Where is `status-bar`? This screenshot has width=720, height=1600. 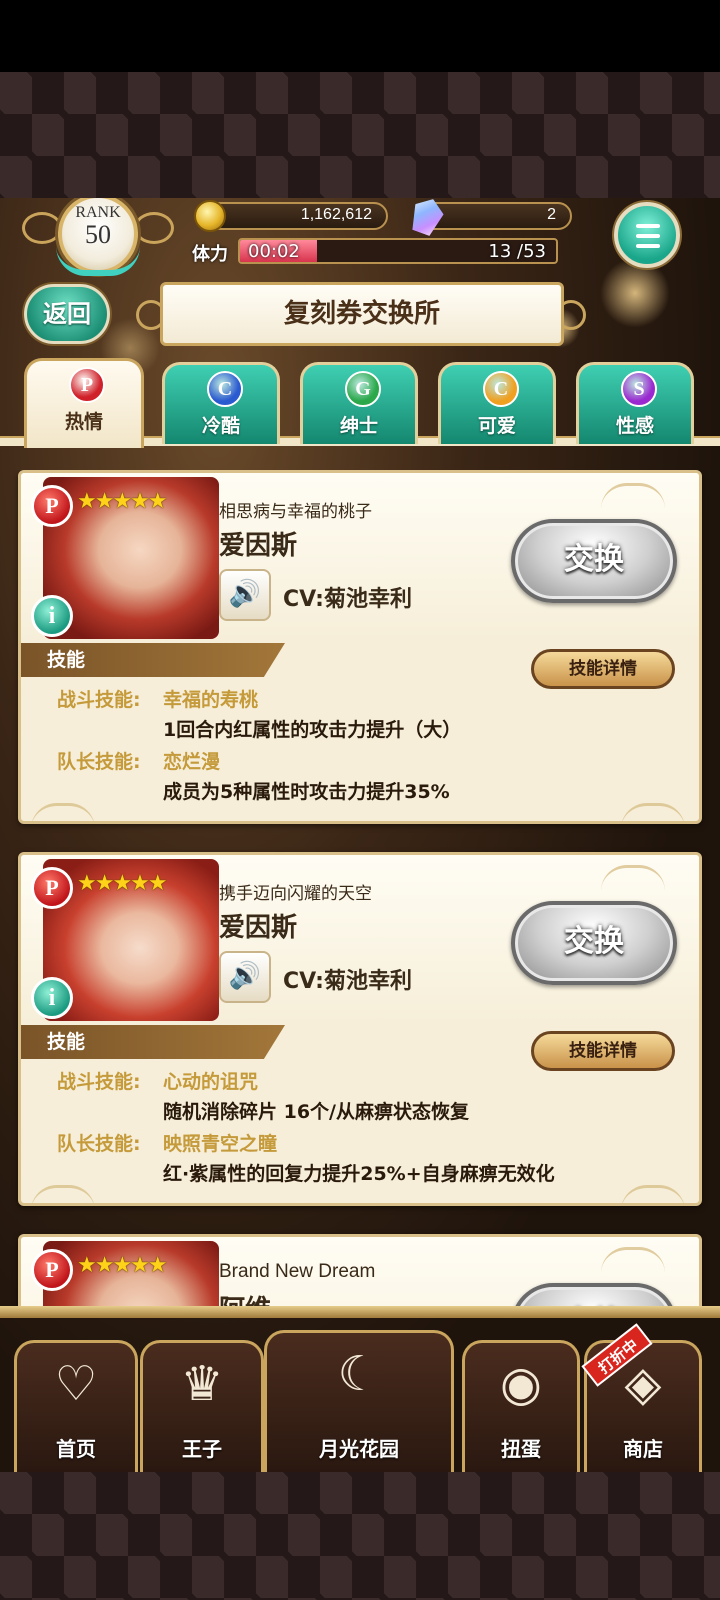 status-bar is located at coordinates (360, 36).